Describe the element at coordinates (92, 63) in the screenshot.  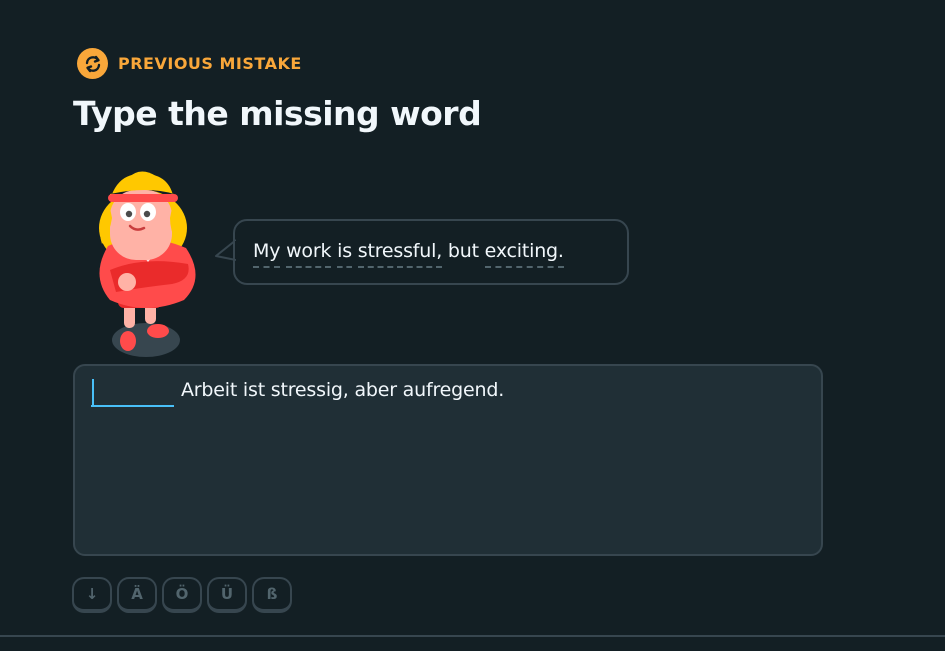
I see `refresh-icon` at that location.